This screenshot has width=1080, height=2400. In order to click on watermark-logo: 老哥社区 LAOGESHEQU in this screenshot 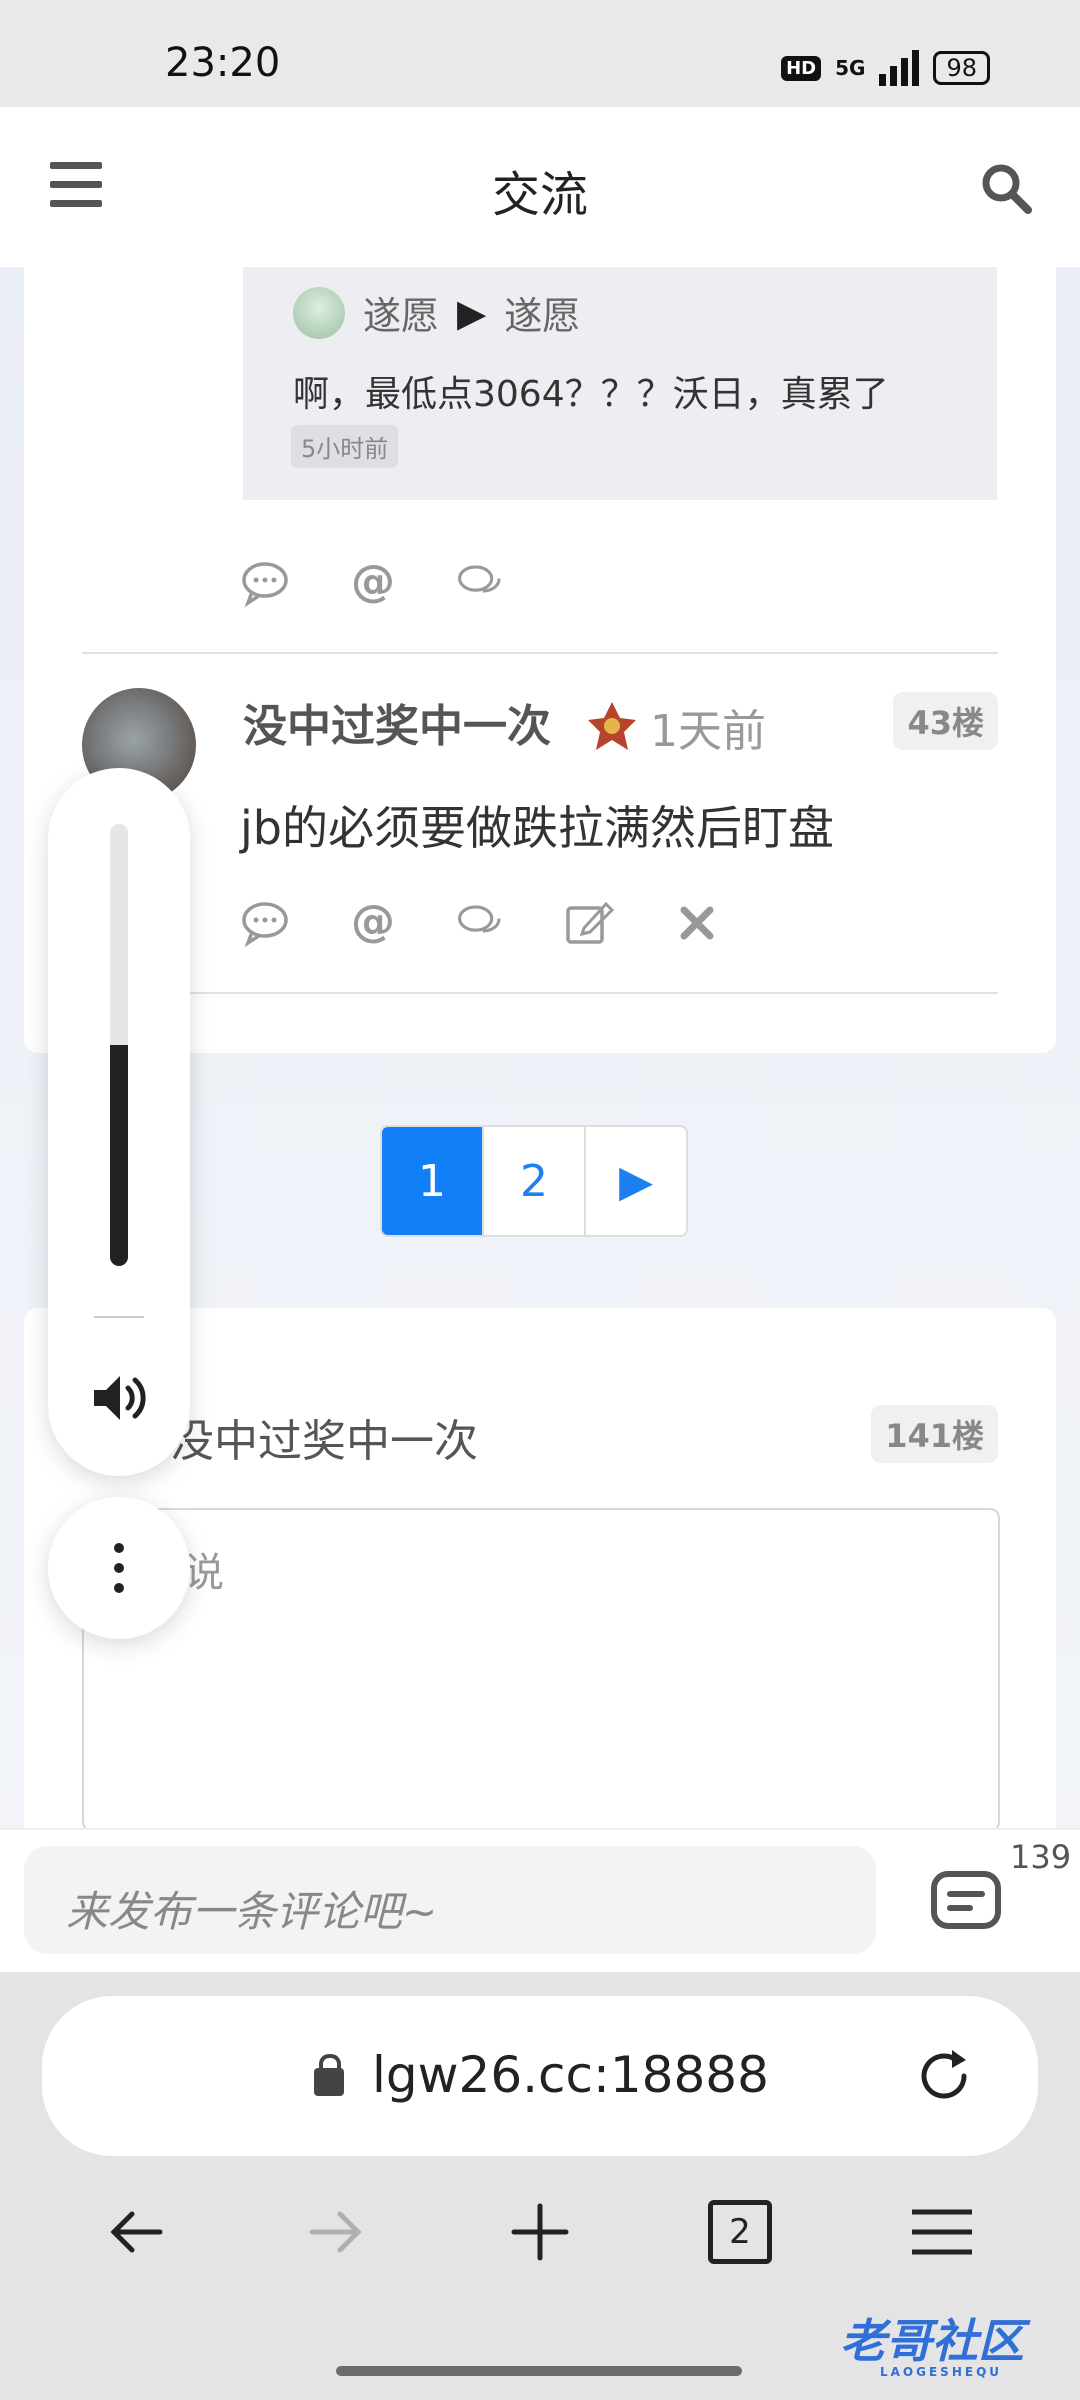, I will do `click(932, 2342)`.